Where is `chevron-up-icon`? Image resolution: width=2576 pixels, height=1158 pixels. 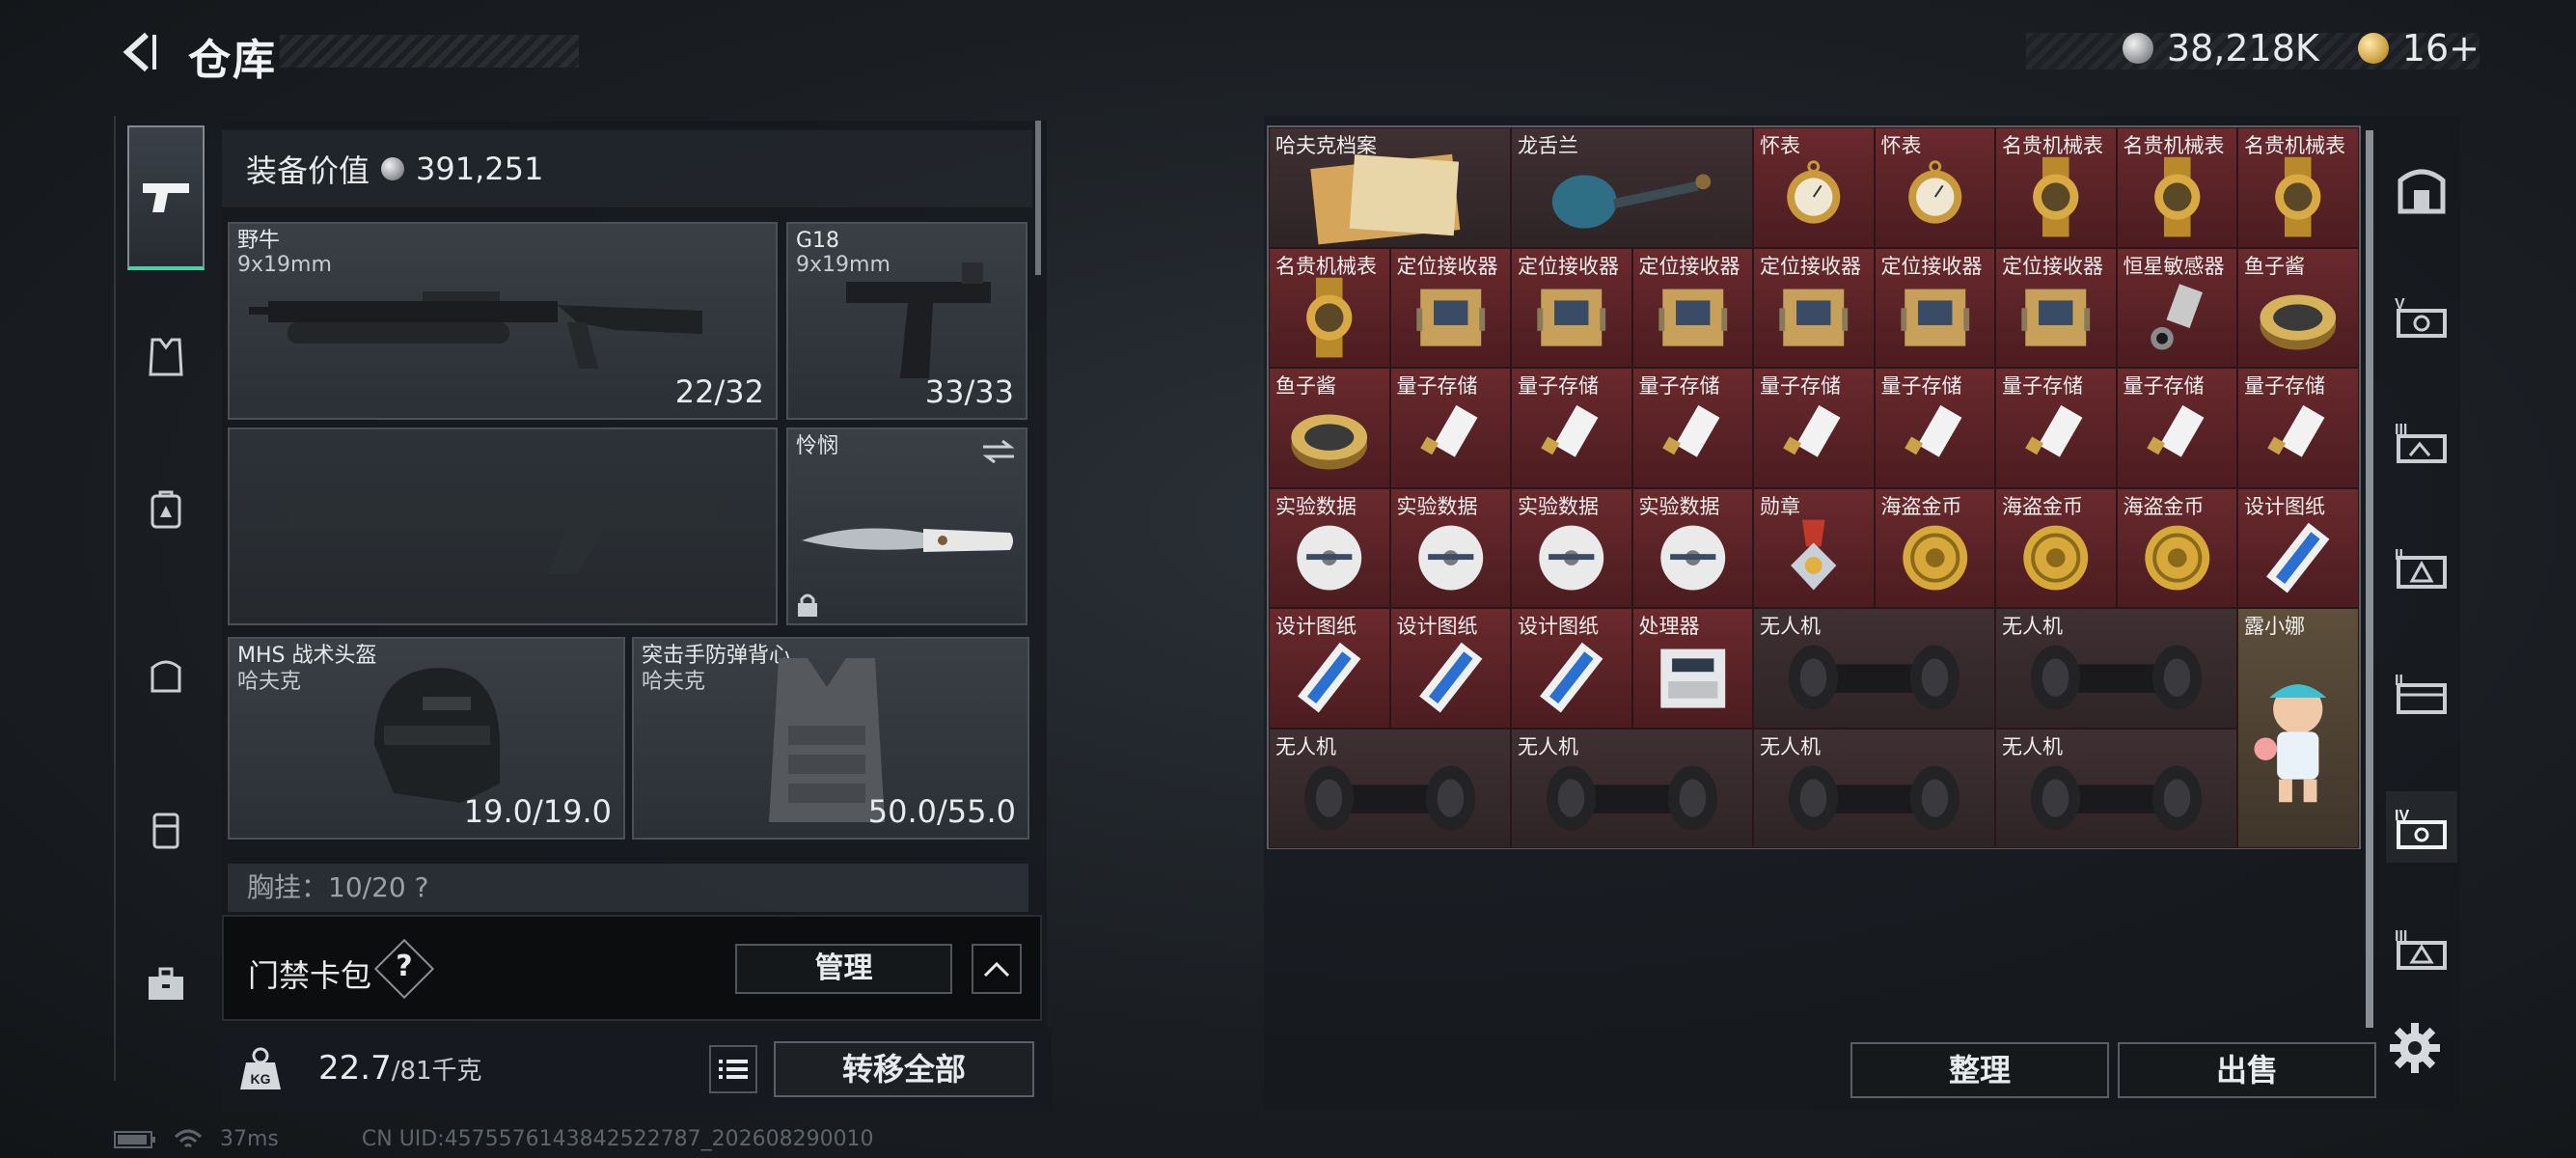 chevron-up-icon is located at coordinates (996, 969).